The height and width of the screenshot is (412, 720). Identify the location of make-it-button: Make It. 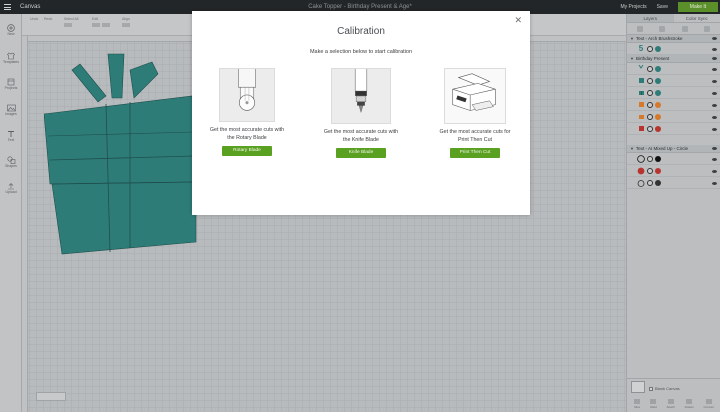
(698, 7).